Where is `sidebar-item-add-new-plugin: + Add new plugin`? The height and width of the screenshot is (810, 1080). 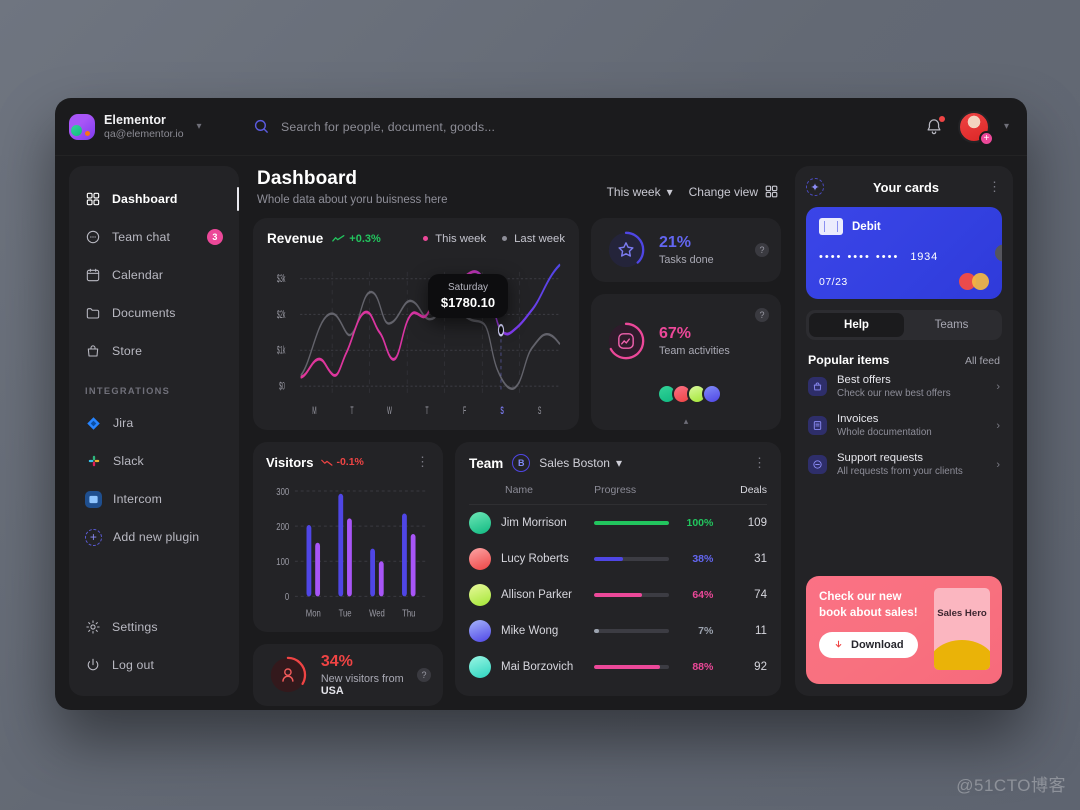 sidebar-item-add-new-plugin: + Add new plugin is located at coordinates (154, 537).